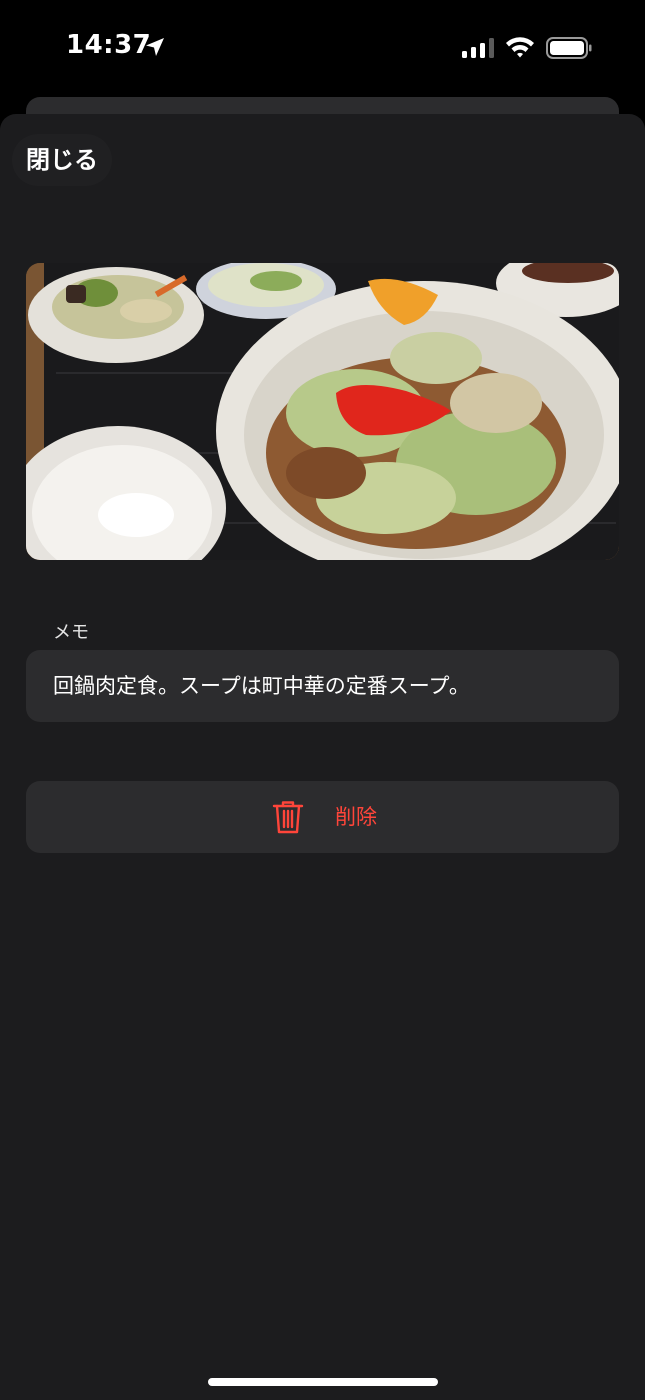 The height and width of the screenshot is (1400, 645). What do you see at coordinates (478, 48) in the screenshot?
I see `cellular-signal-icon` at bounding box center [478, 48].